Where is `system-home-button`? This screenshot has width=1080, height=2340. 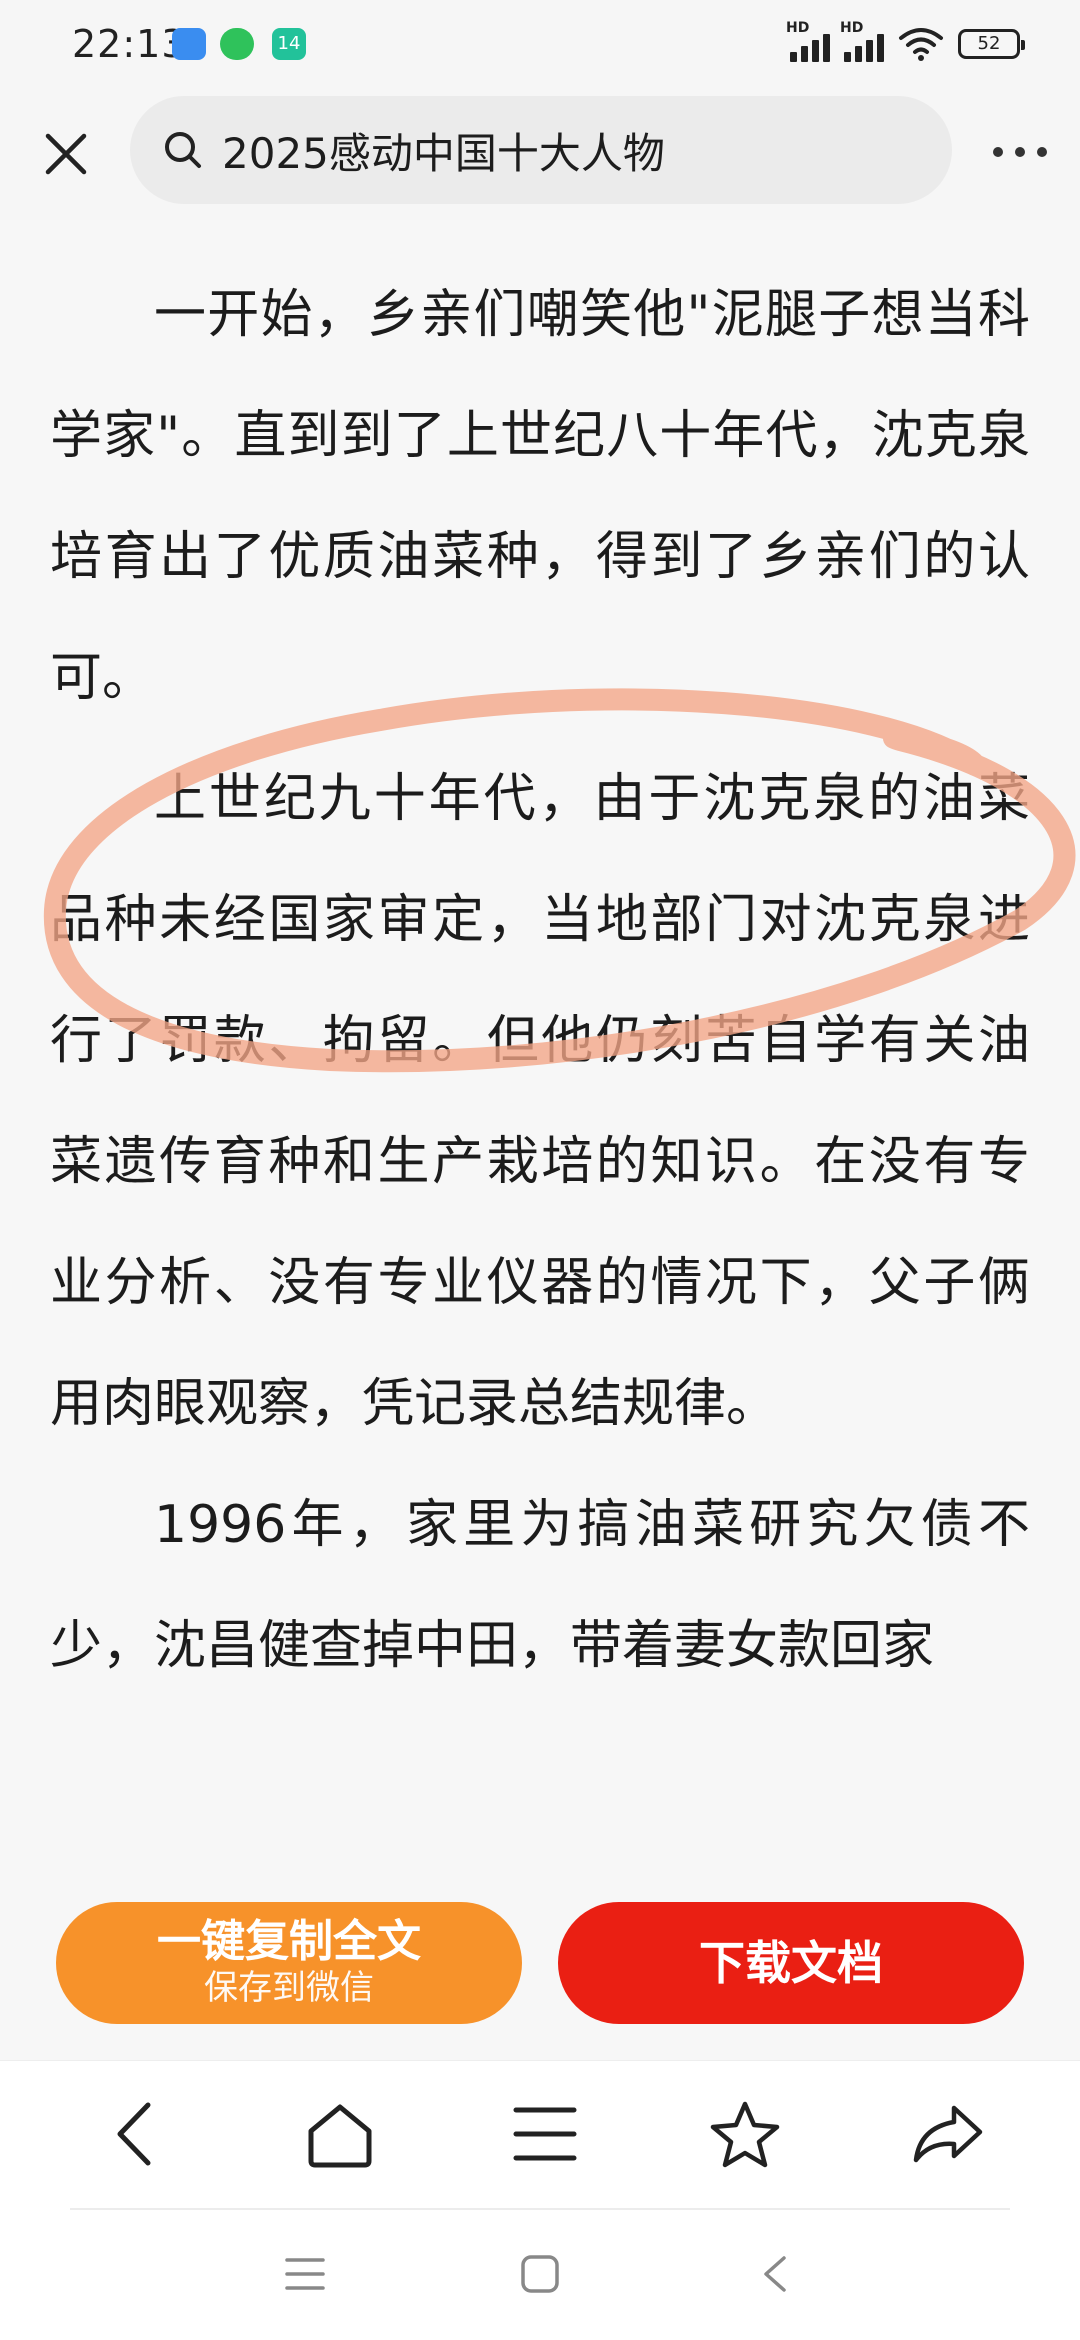
system-home-button is located at coordinates (540, 2274).